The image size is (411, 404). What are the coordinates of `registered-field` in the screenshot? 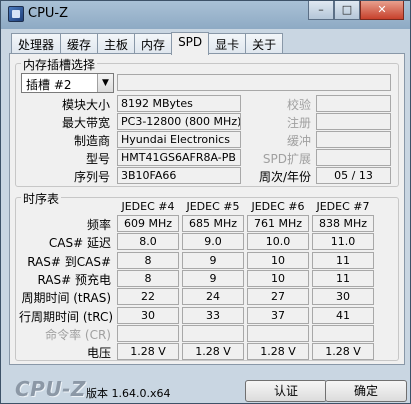 It's located at (353, 121).